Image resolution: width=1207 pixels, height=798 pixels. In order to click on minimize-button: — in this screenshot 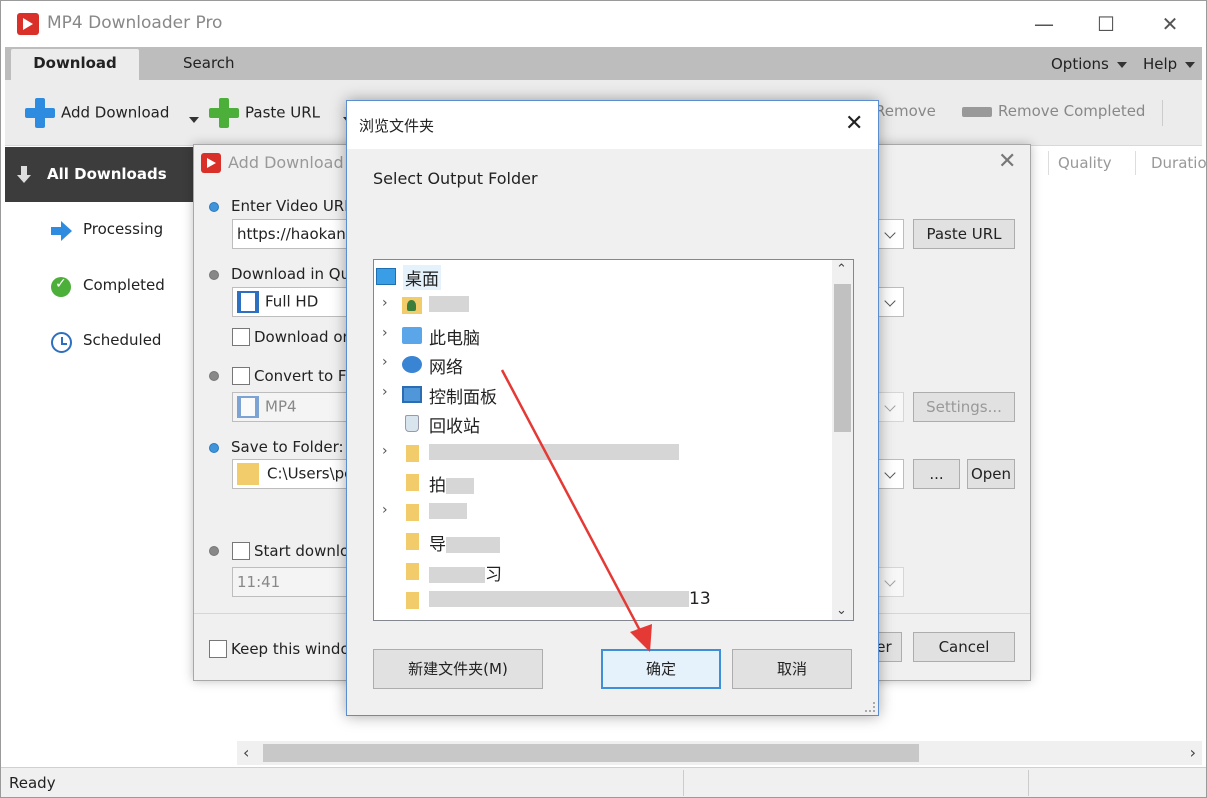, I will do `click(1044, 24)`.